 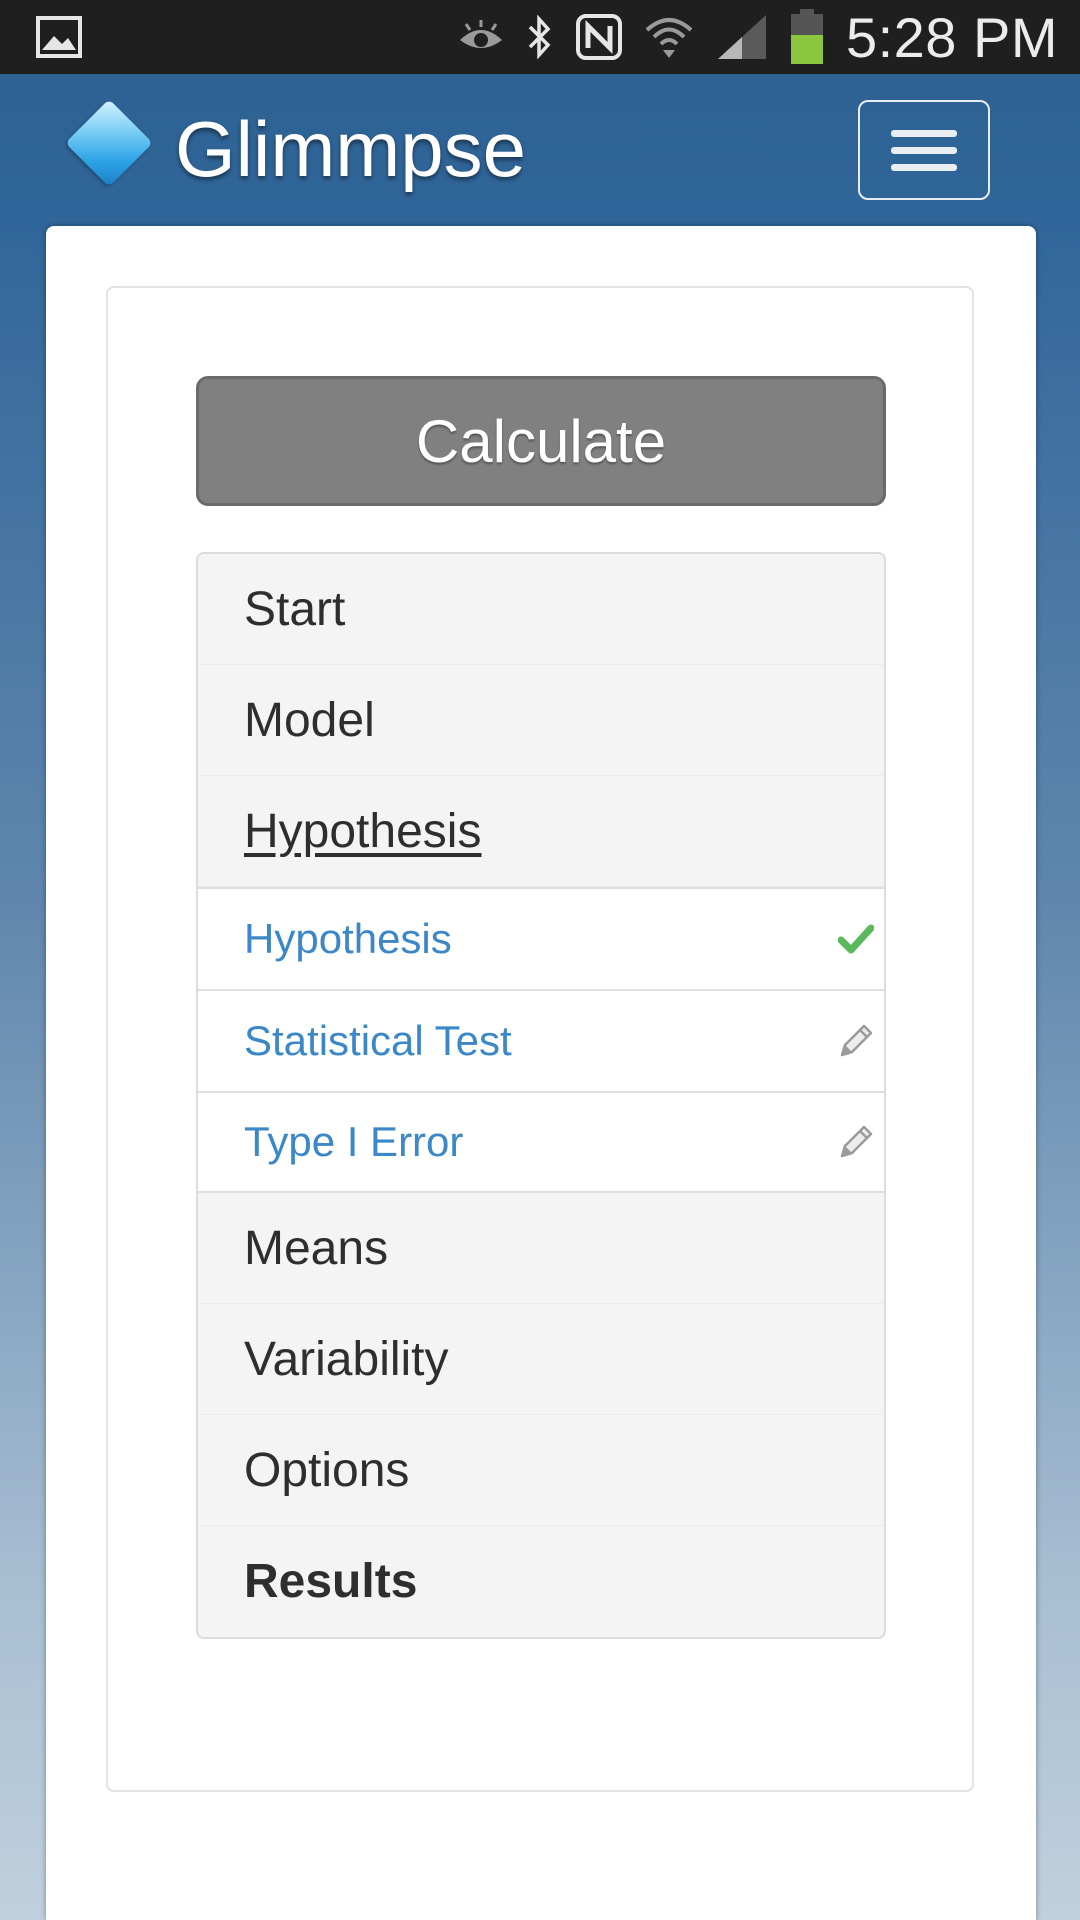 I want to click on eye-icon, so click(x=481, y=37).